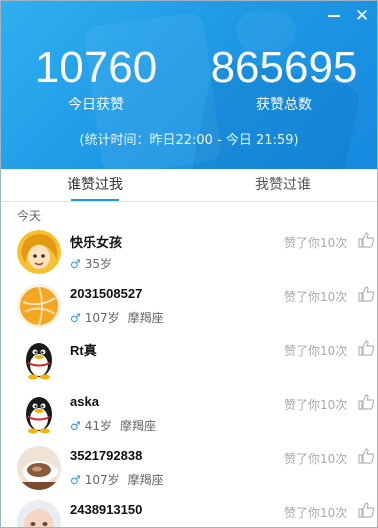 This screenshot has width=378, height=528. I want to click on tab-who-i-liked: 我赞过谁, so click(283, 185).